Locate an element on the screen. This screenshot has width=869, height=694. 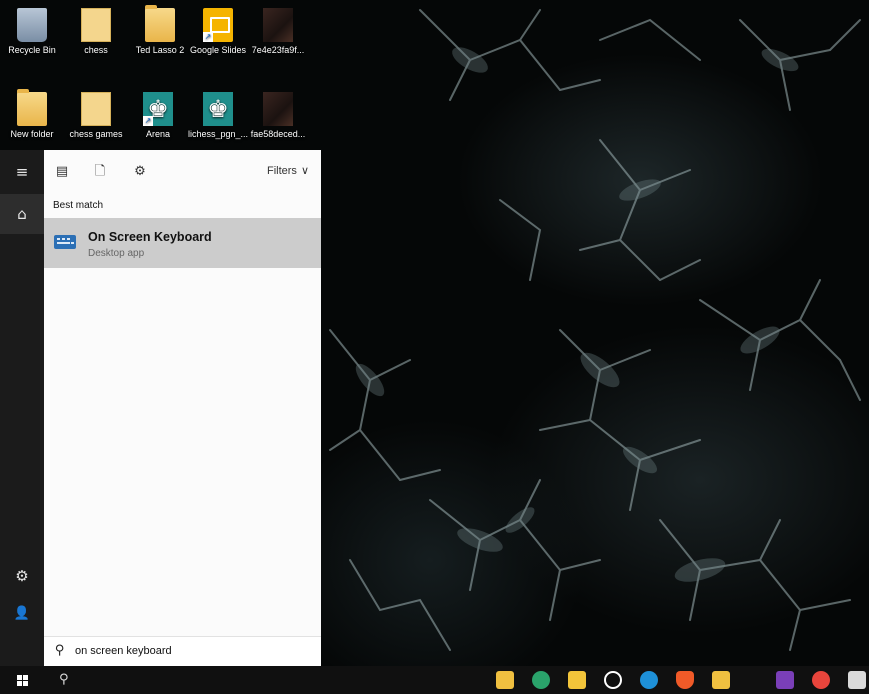
hamburger-menu-icon: ≡ is located at coordinates (22, 172).